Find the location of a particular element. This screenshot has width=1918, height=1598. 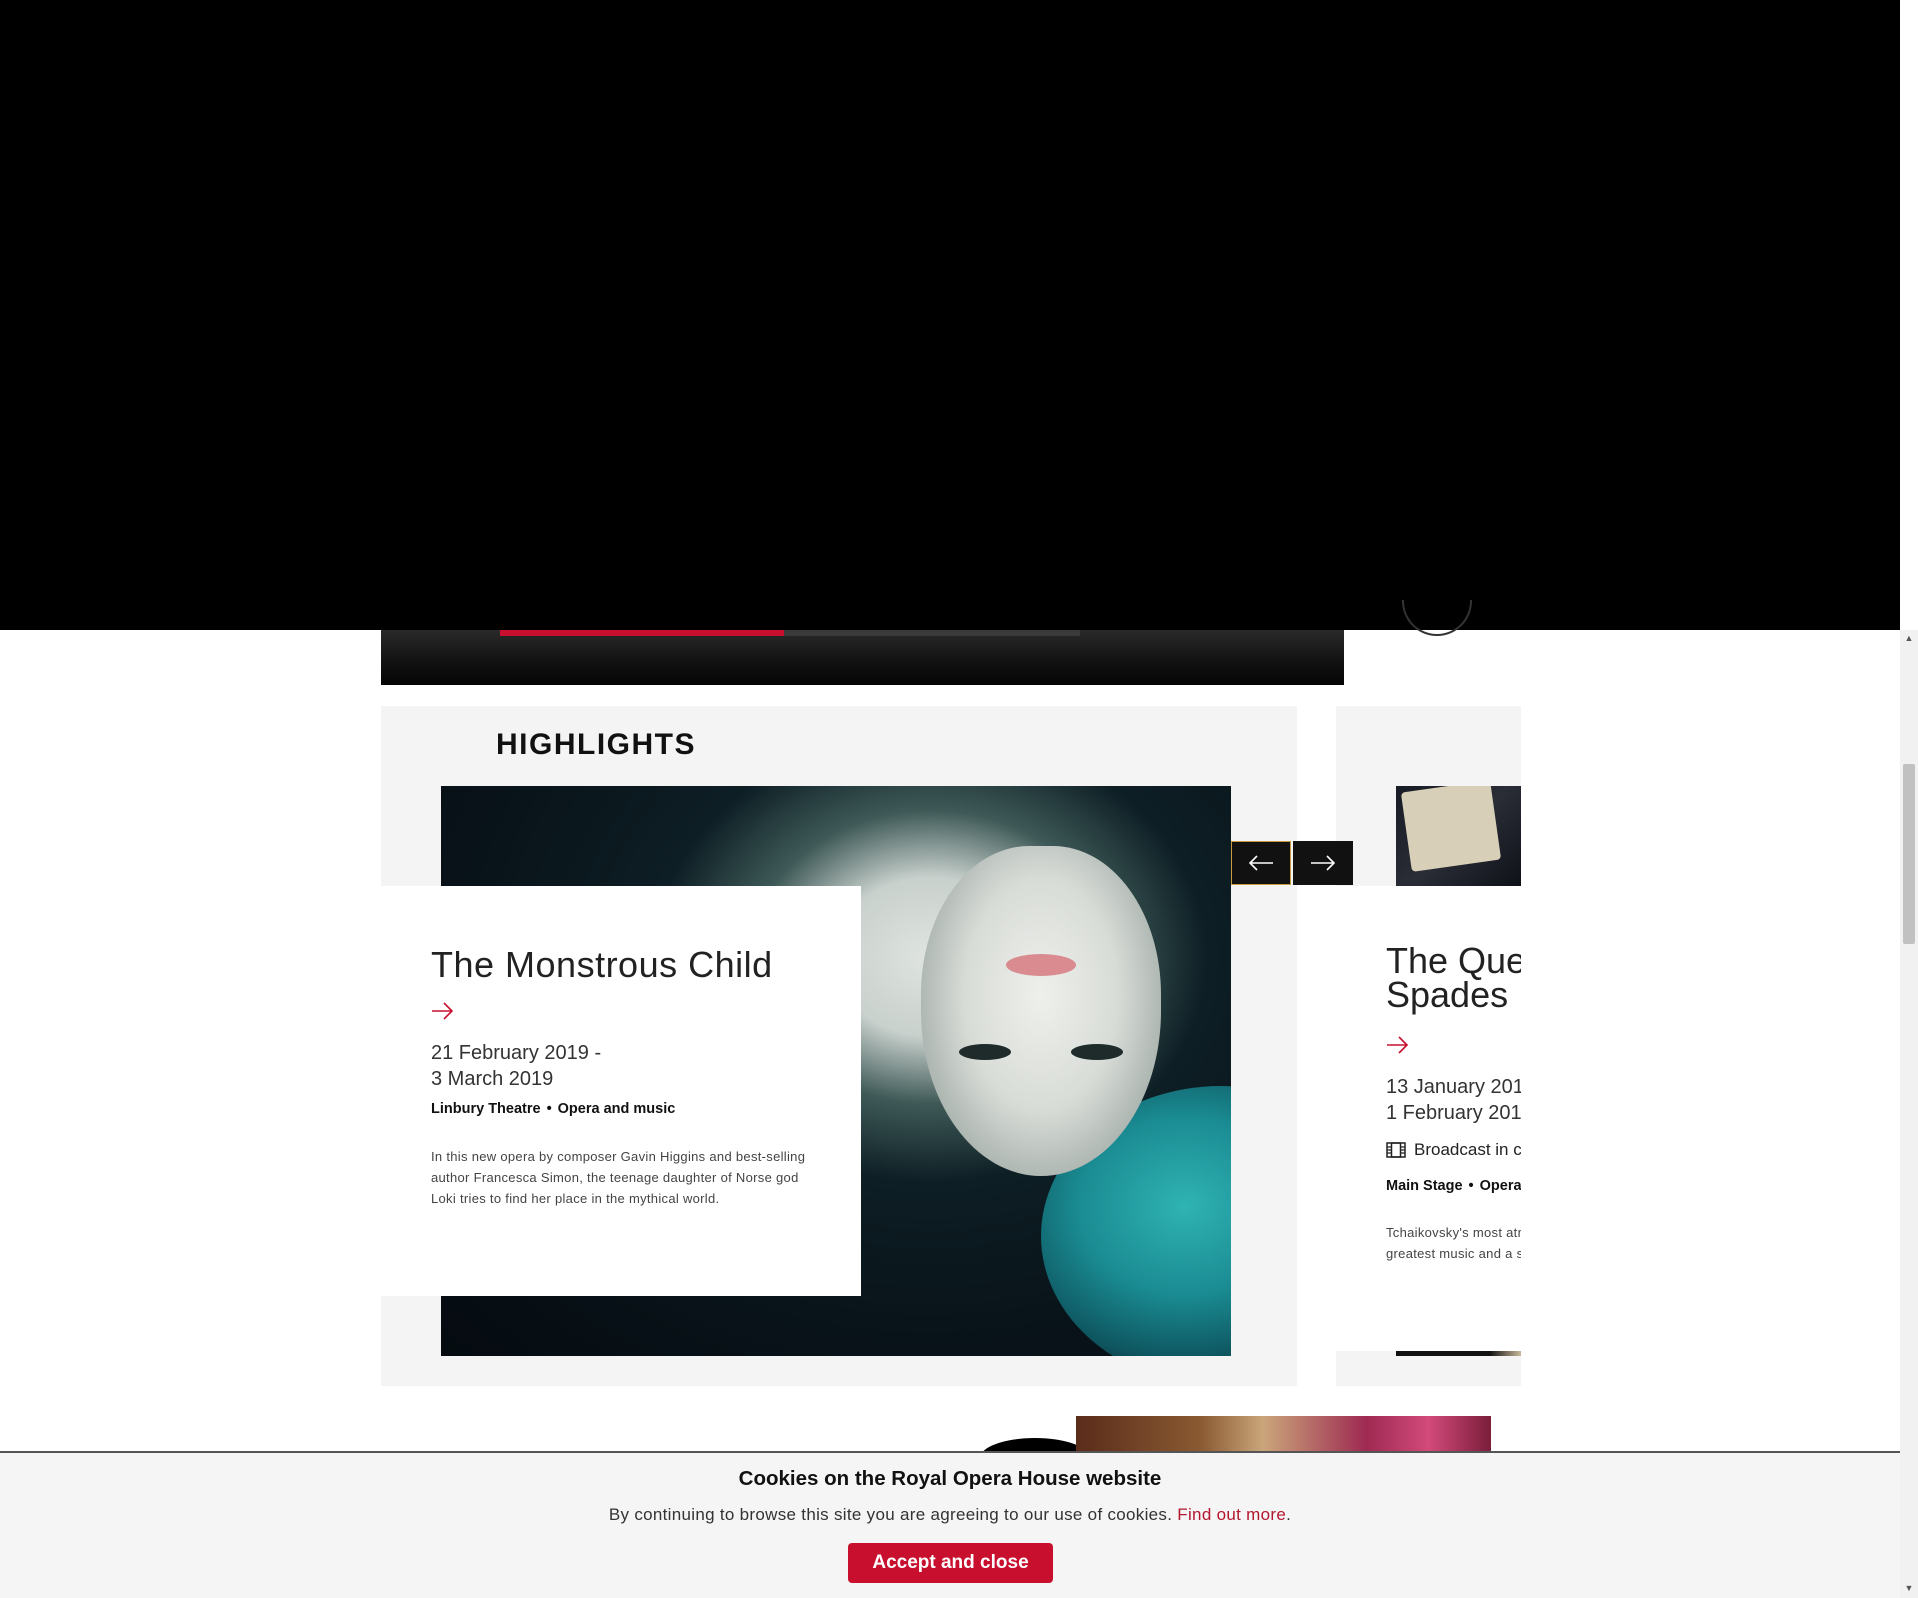

hero-image-face is located at coordinates (1041, 1011).